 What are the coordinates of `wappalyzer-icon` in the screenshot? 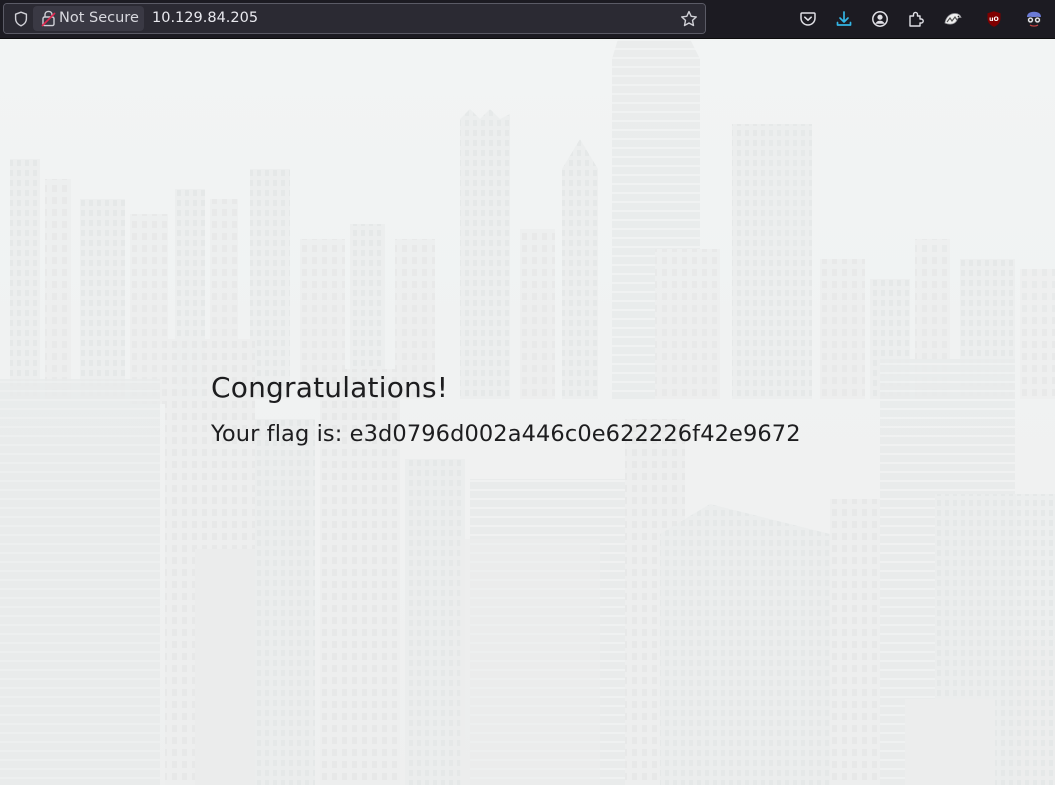 It's located at (1034, 19).